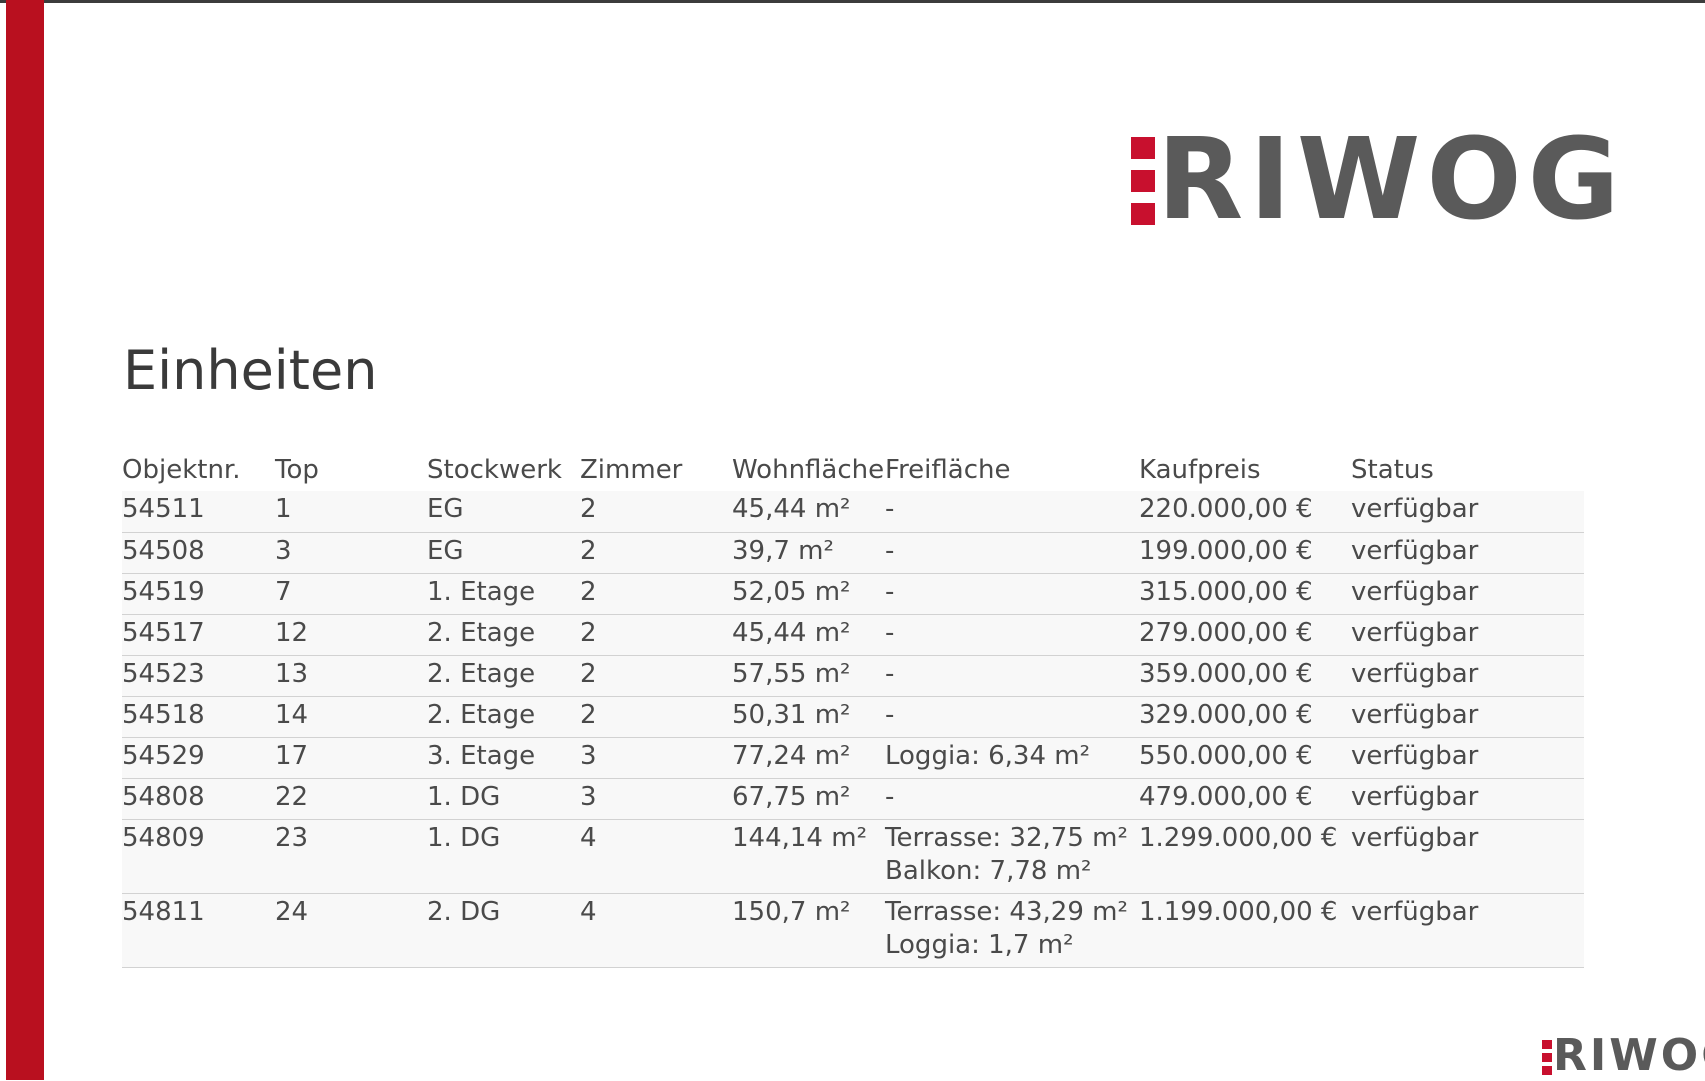 The width and height of the screenshot is (1705, 1081). Describe the element at coordinates (1226, 755) in the screenshot. I see `cell-kaufpreis: 550.000,00 €` at that location.